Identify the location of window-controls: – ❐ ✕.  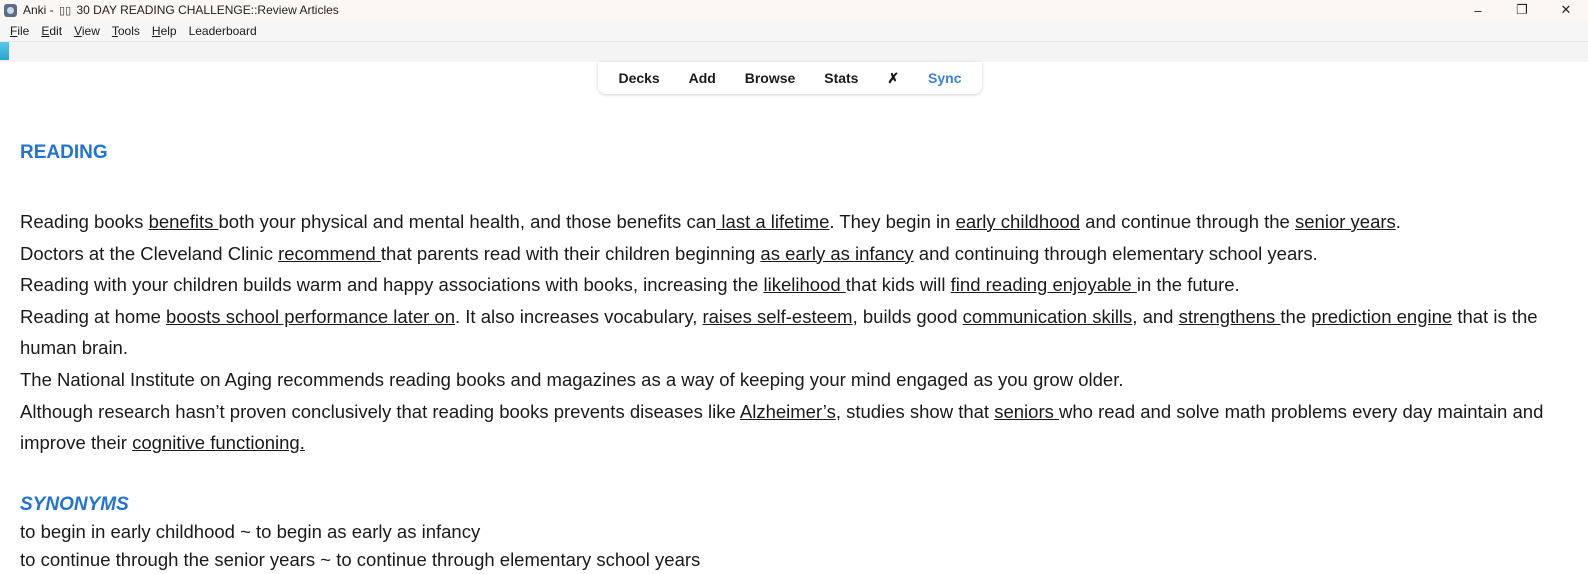
(1522, 10).